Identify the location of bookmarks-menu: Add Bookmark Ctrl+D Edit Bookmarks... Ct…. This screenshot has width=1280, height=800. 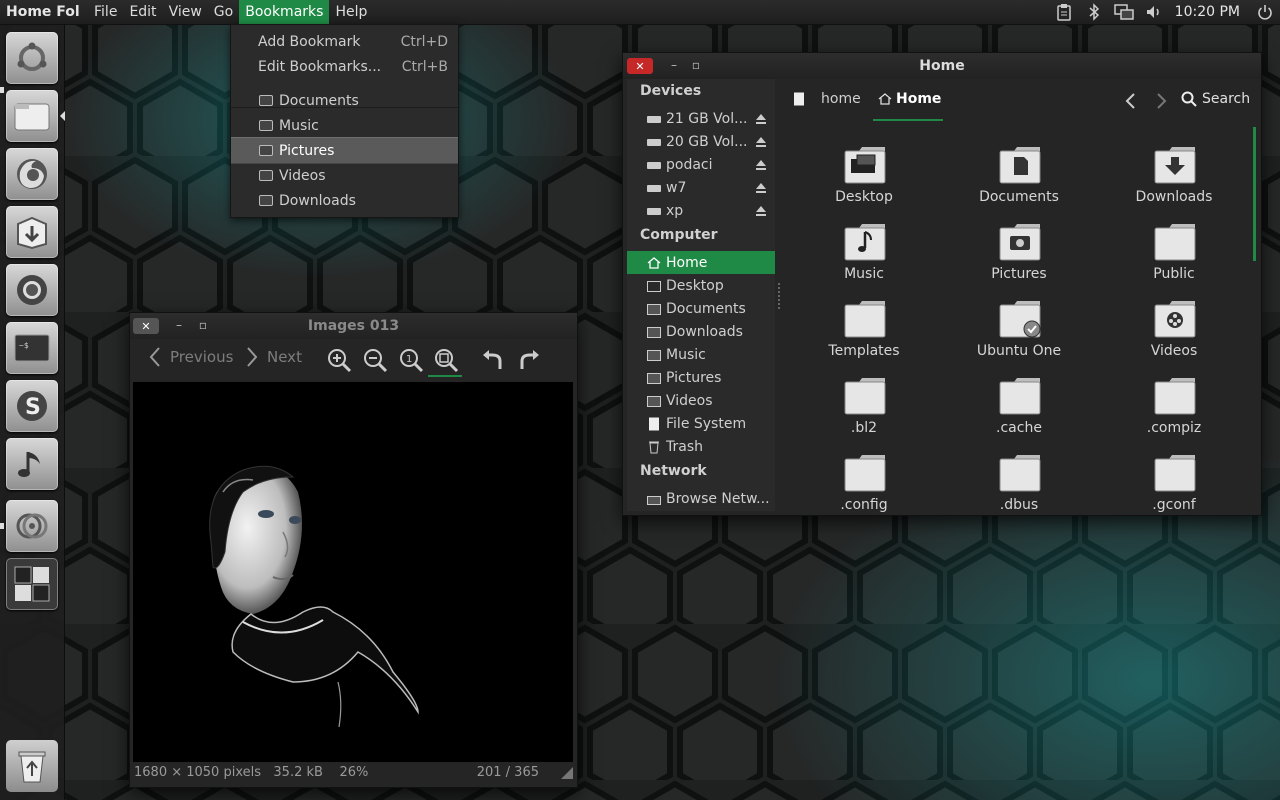
(344, 121).